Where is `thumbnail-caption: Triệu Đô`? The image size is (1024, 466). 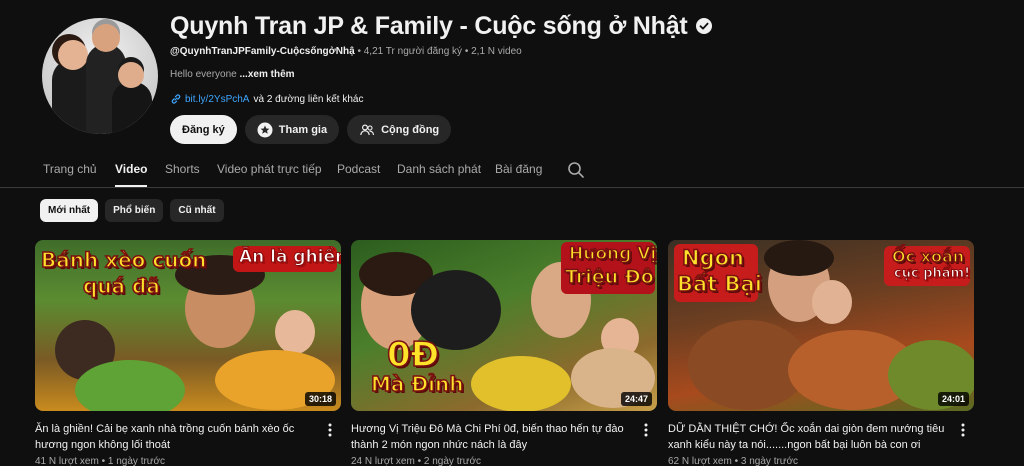
thumbnail-caption: Triệu Đô is located at coordinates (609, 277).